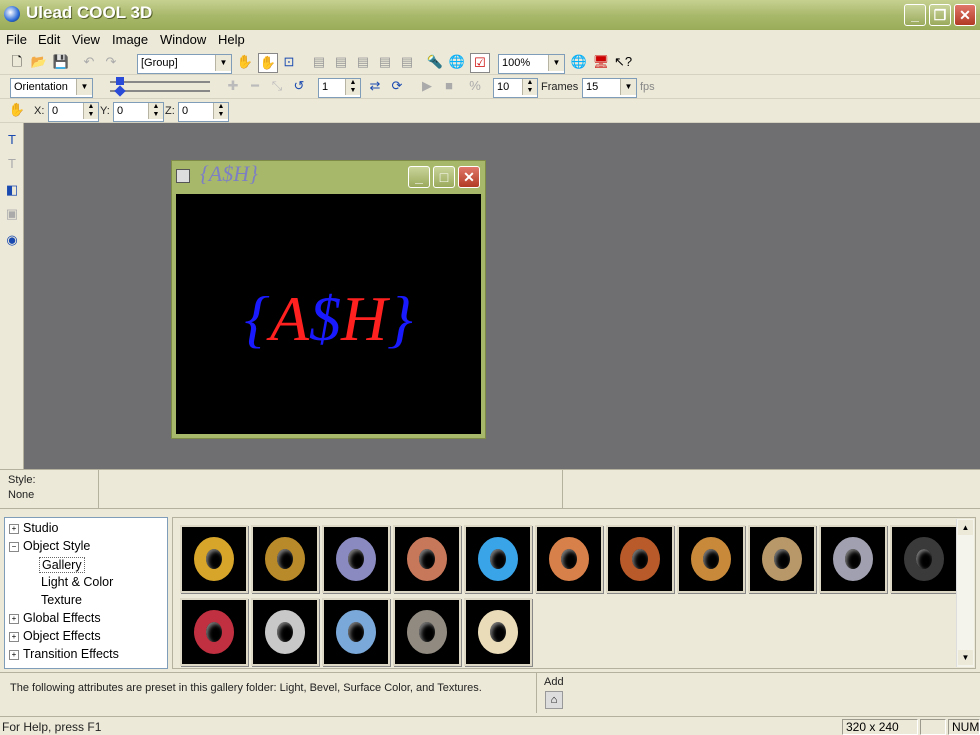 Image resolution: width=980 pixels, height=735 pixels. Describe the element at coordinates (449, 86) in the screenshot. I see `stop-icon: ■` at that location.